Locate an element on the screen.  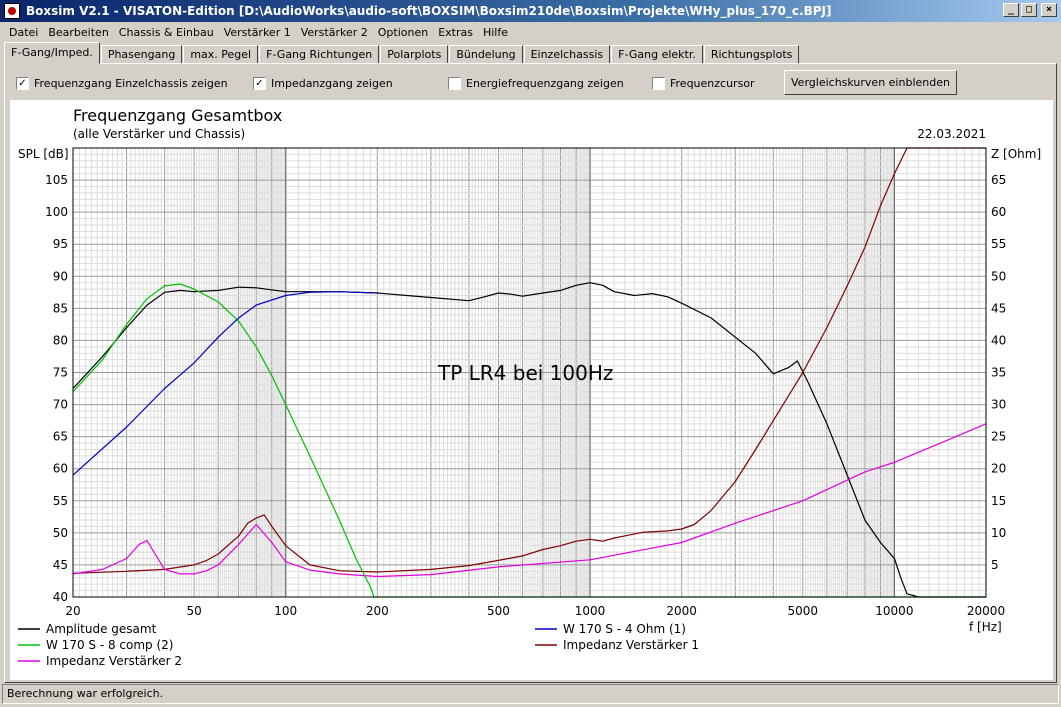
checkbox-impedanz: ✓ Impedanzgang zeigen is located at coordinates (323, 83).